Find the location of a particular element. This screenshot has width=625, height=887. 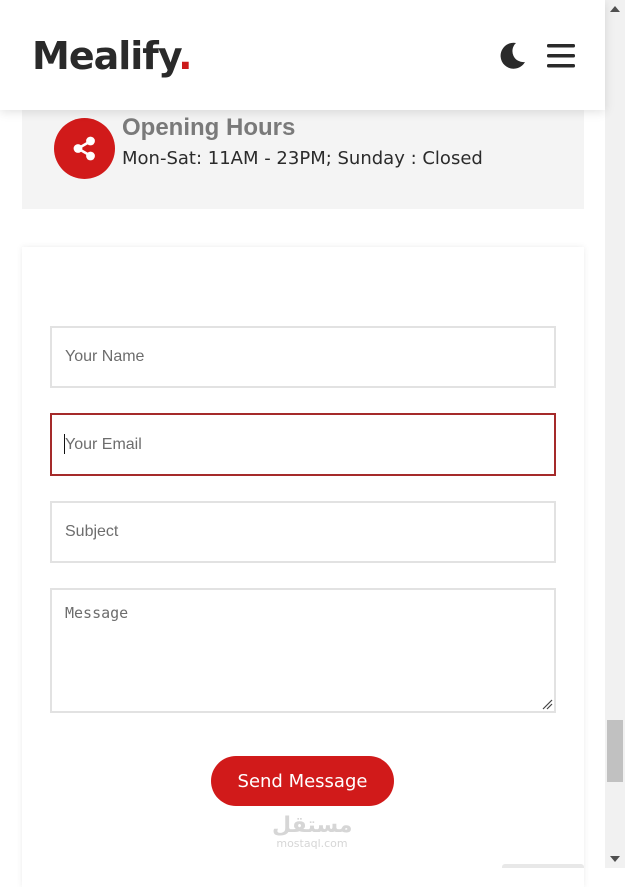

logo: Mealify. is located at coordinates (112, 56).